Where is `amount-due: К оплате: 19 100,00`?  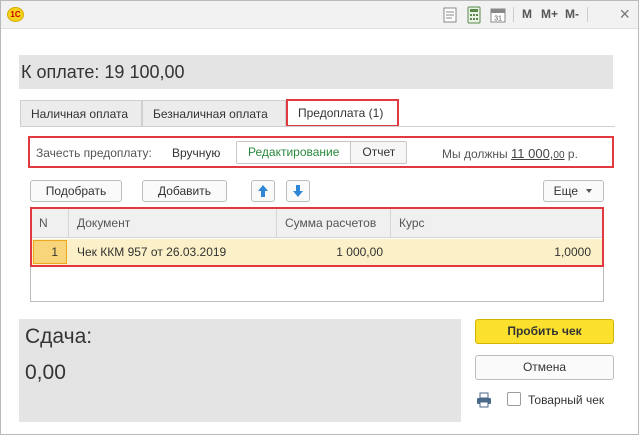
amount-due: К оплате: 19 100,00 is located at coordinates (316, 72).